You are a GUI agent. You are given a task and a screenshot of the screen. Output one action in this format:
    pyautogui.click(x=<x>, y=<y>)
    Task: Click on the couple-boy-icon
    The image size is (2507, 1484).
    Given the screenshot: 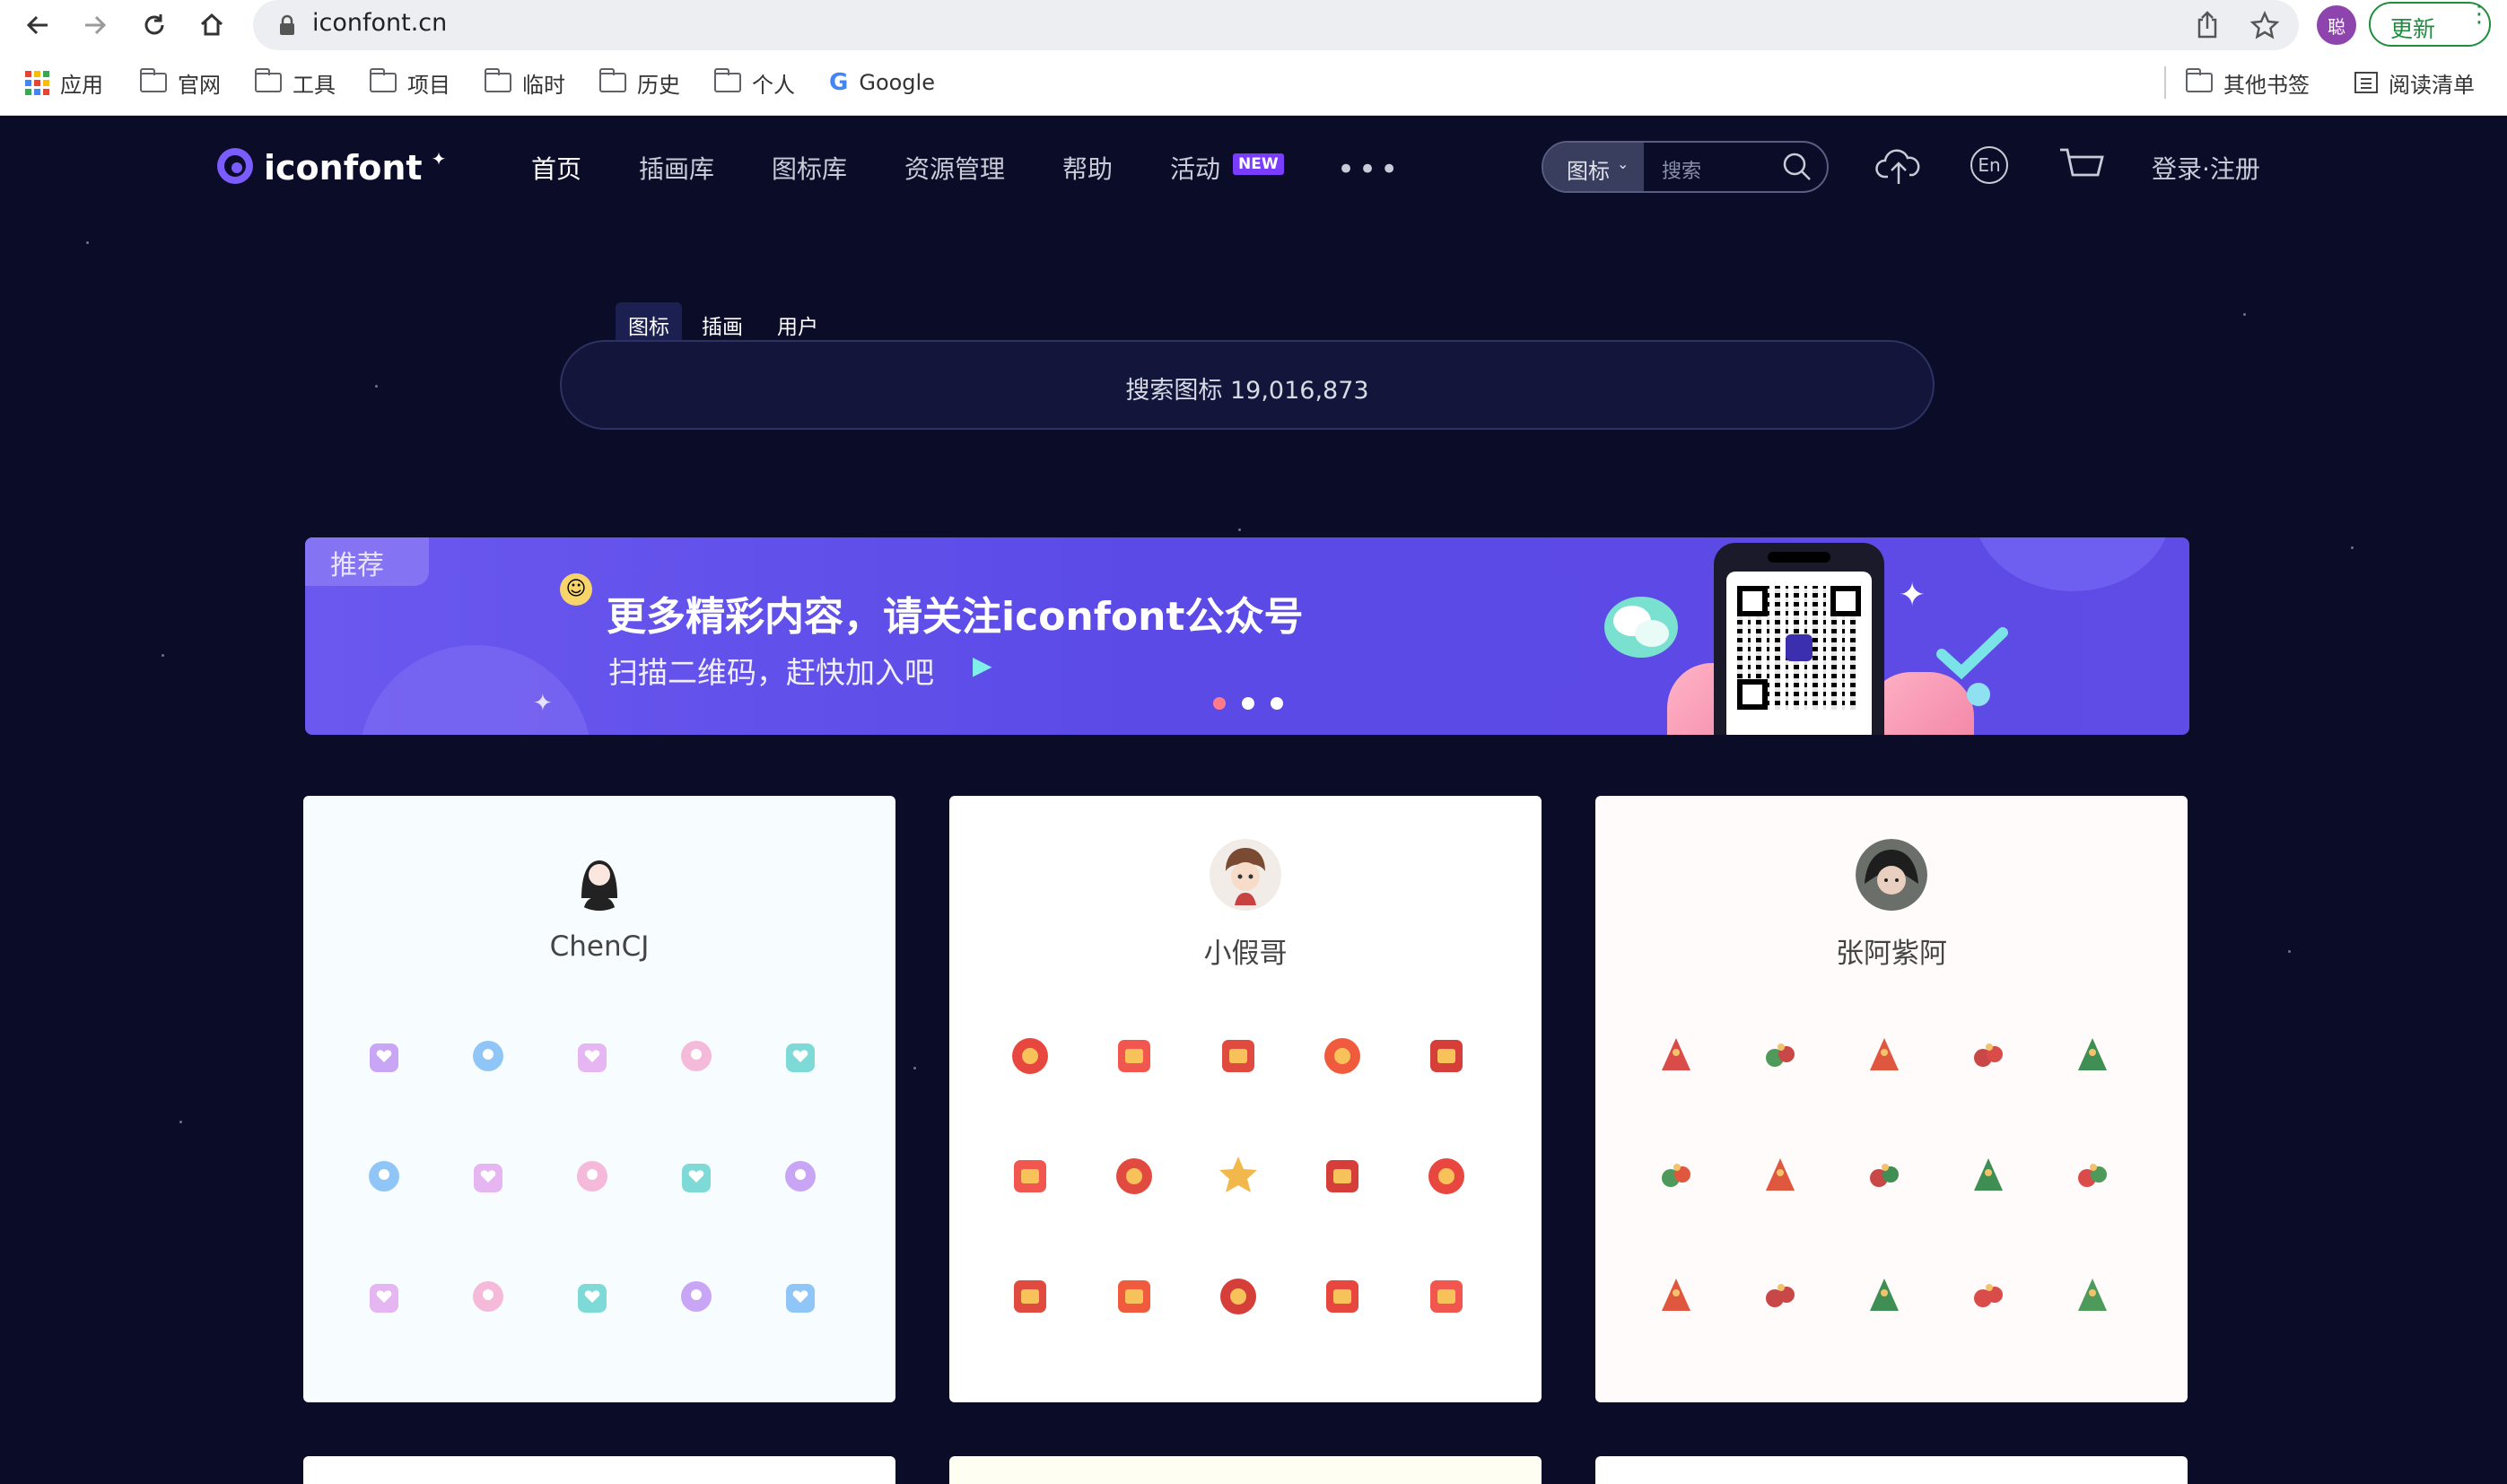 What is the action you would take?
    pyautogui.click(x=696, y=1176)
    